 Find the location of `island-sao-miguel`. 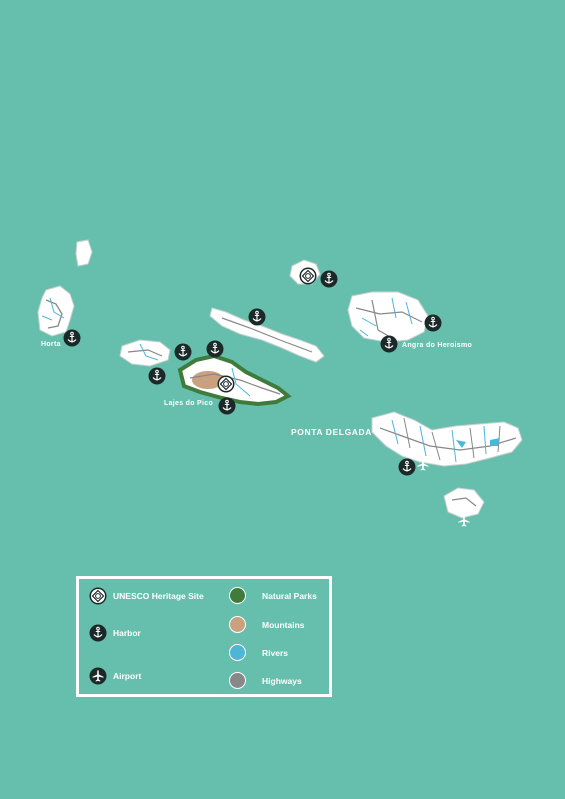

island-sao-miguel is located at coordinates (447, 439).